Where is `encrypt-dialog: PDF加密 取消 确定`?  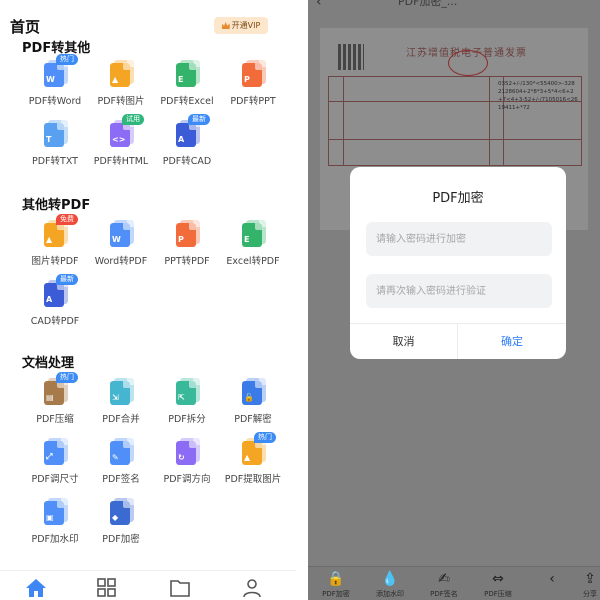 encrypt-dialog: PDF加密 取消 确定 is located at coordinates (458, 263).